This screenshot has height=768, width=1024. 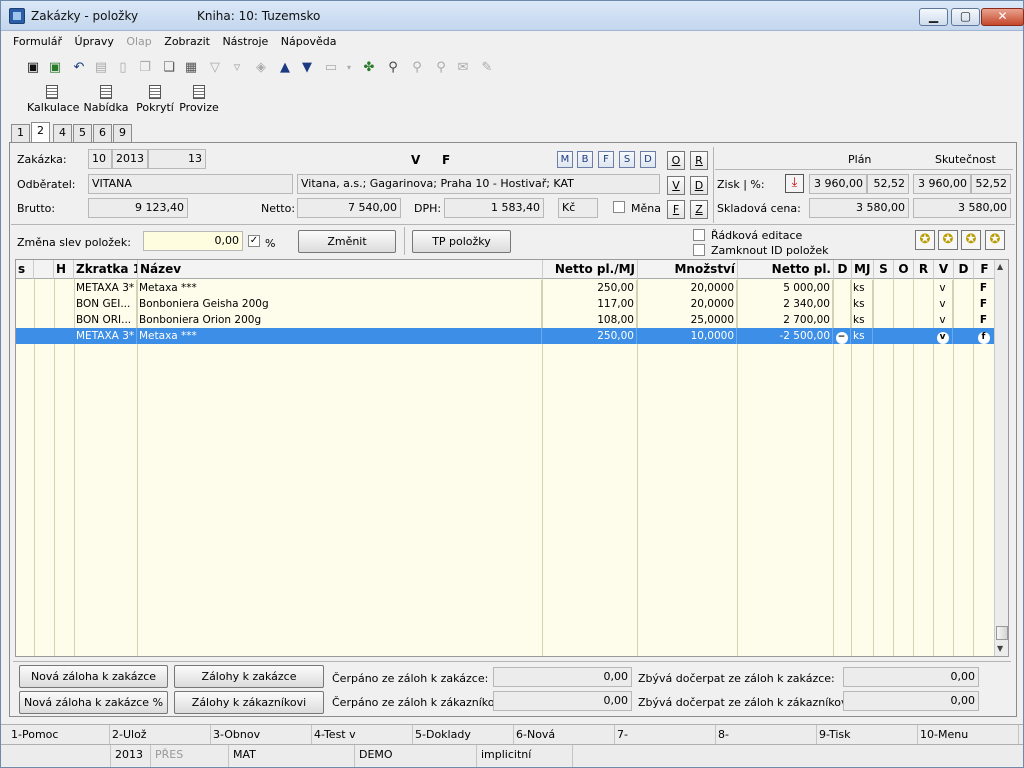 I want to click on col-o: O, so click(x=904, y=269).